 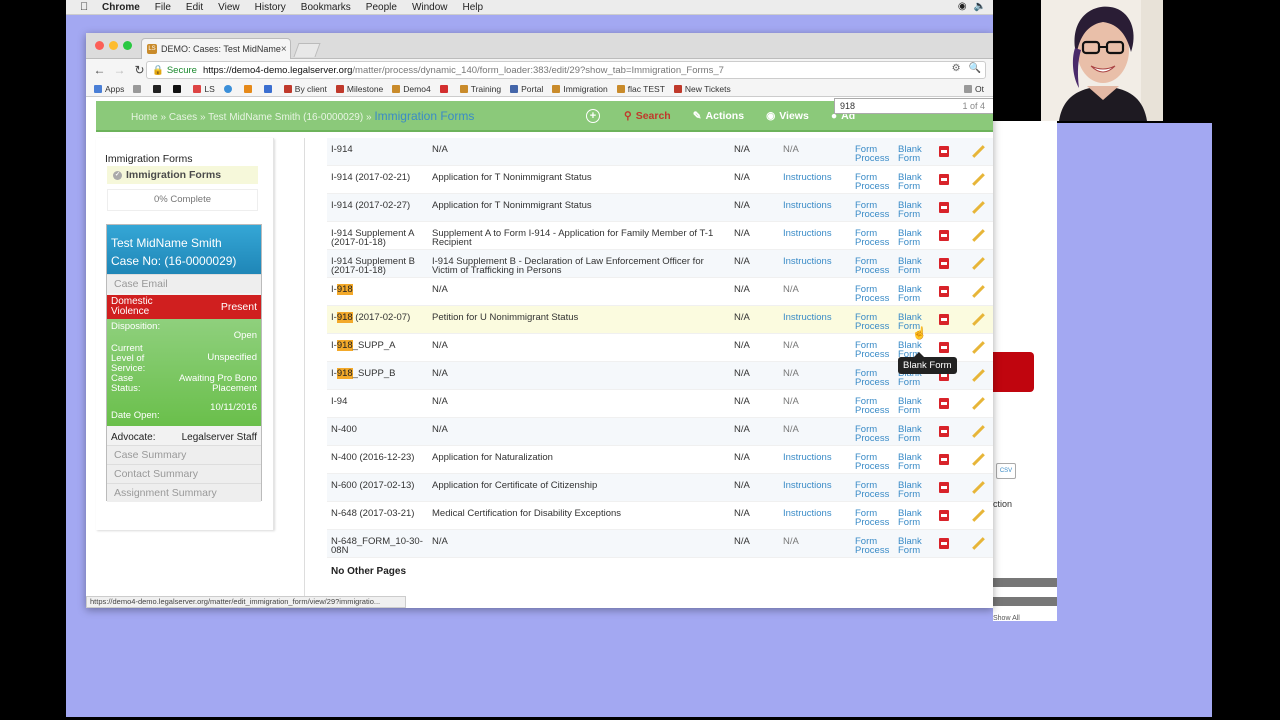 I want to click on back-icon: ←, so click(x=99, y=70).